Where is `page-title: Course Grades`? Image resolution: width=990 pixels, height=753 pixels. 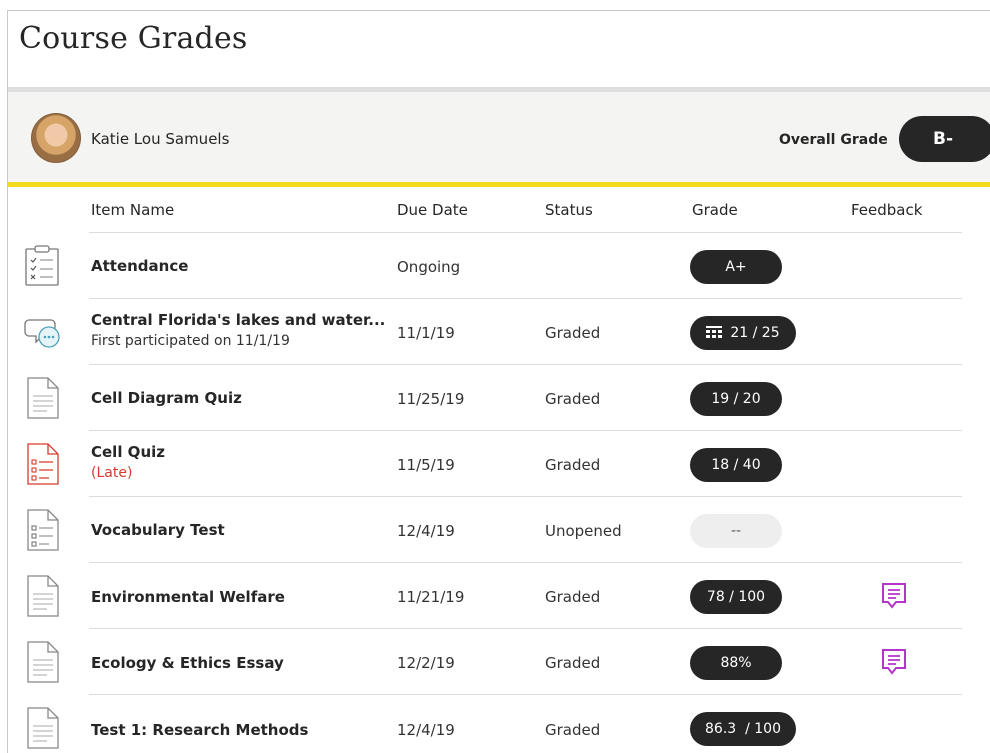 page-title: Course Grades is located at coordinates (133, 38).